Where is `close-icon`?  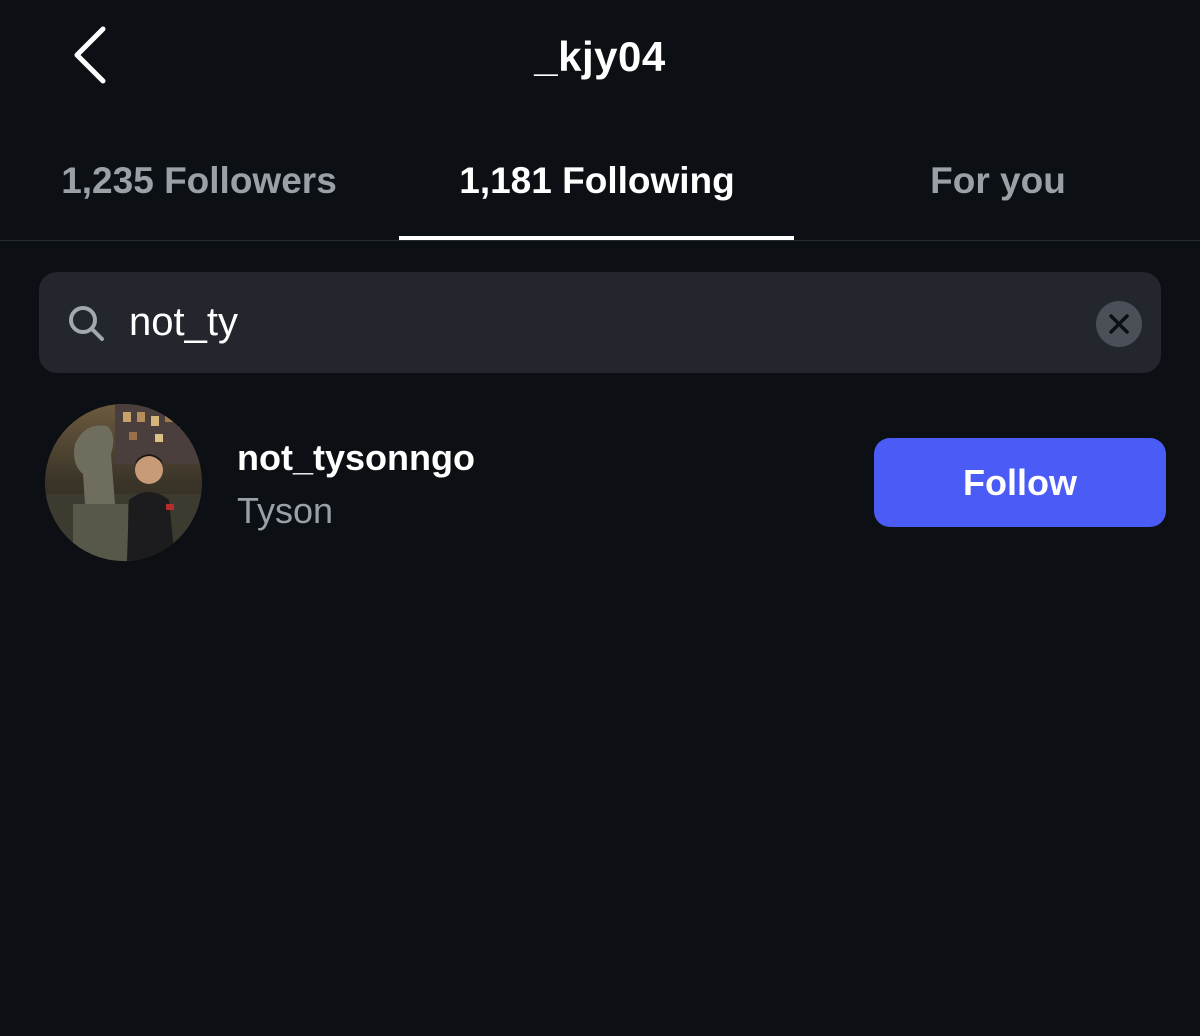
close-icon is located at coordinates (1119, 324).